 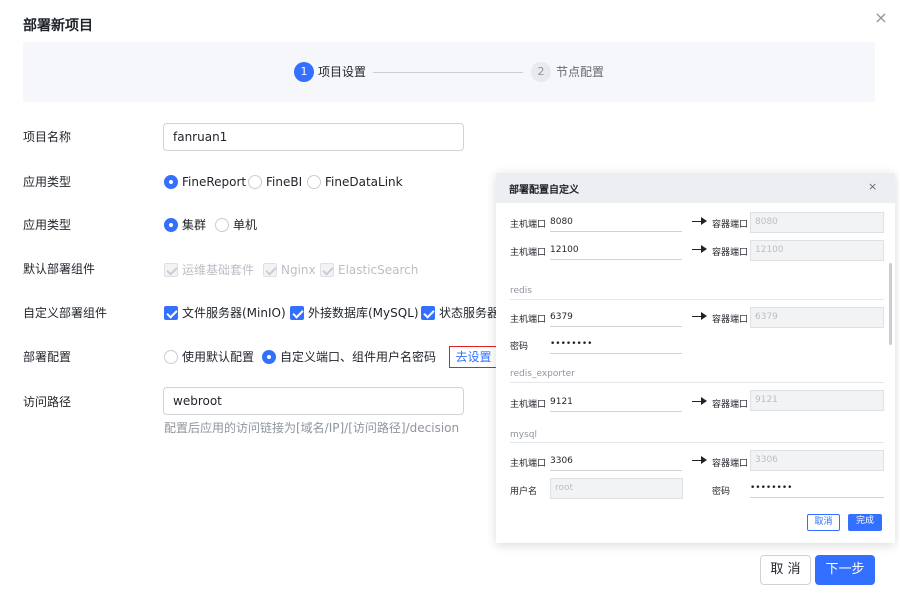 What do you see at coordinates (542, 374) in the screenshot?
I see `section-redis-exporter: redis_exporter` at bounding box center [542, 374].